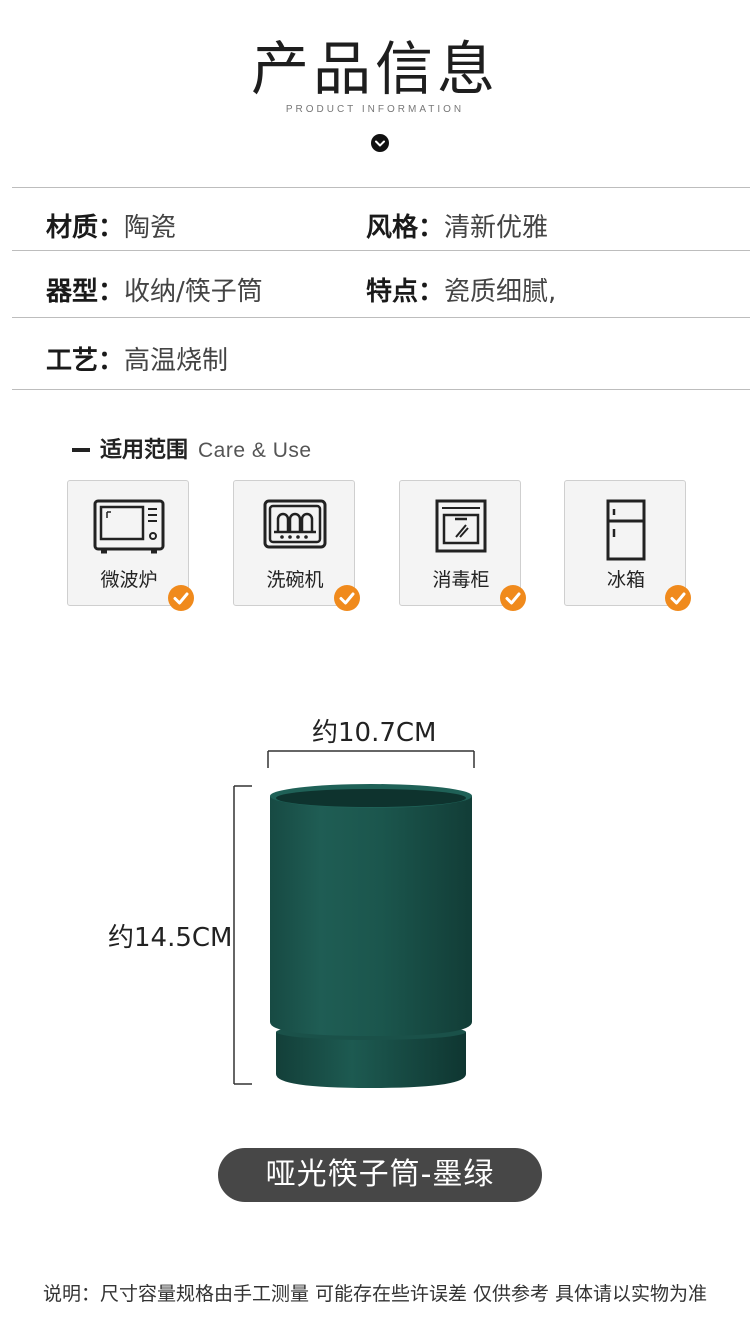 The width and height of the screenshot is (750, 1333). What do you see at coordinates (81, 449) in the screenshot?
I see `dash-icon` at bounding box center [81, 449].